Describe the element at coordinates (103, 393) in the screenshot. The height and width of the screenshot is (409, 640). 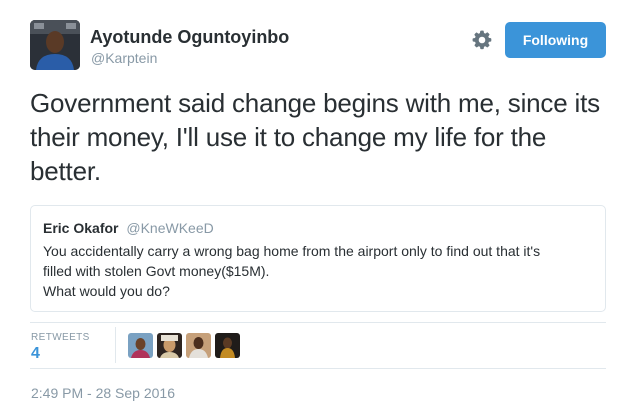
I see `tweet-timestamp: 2:49 PM - 28 Sep 2016` at that location.